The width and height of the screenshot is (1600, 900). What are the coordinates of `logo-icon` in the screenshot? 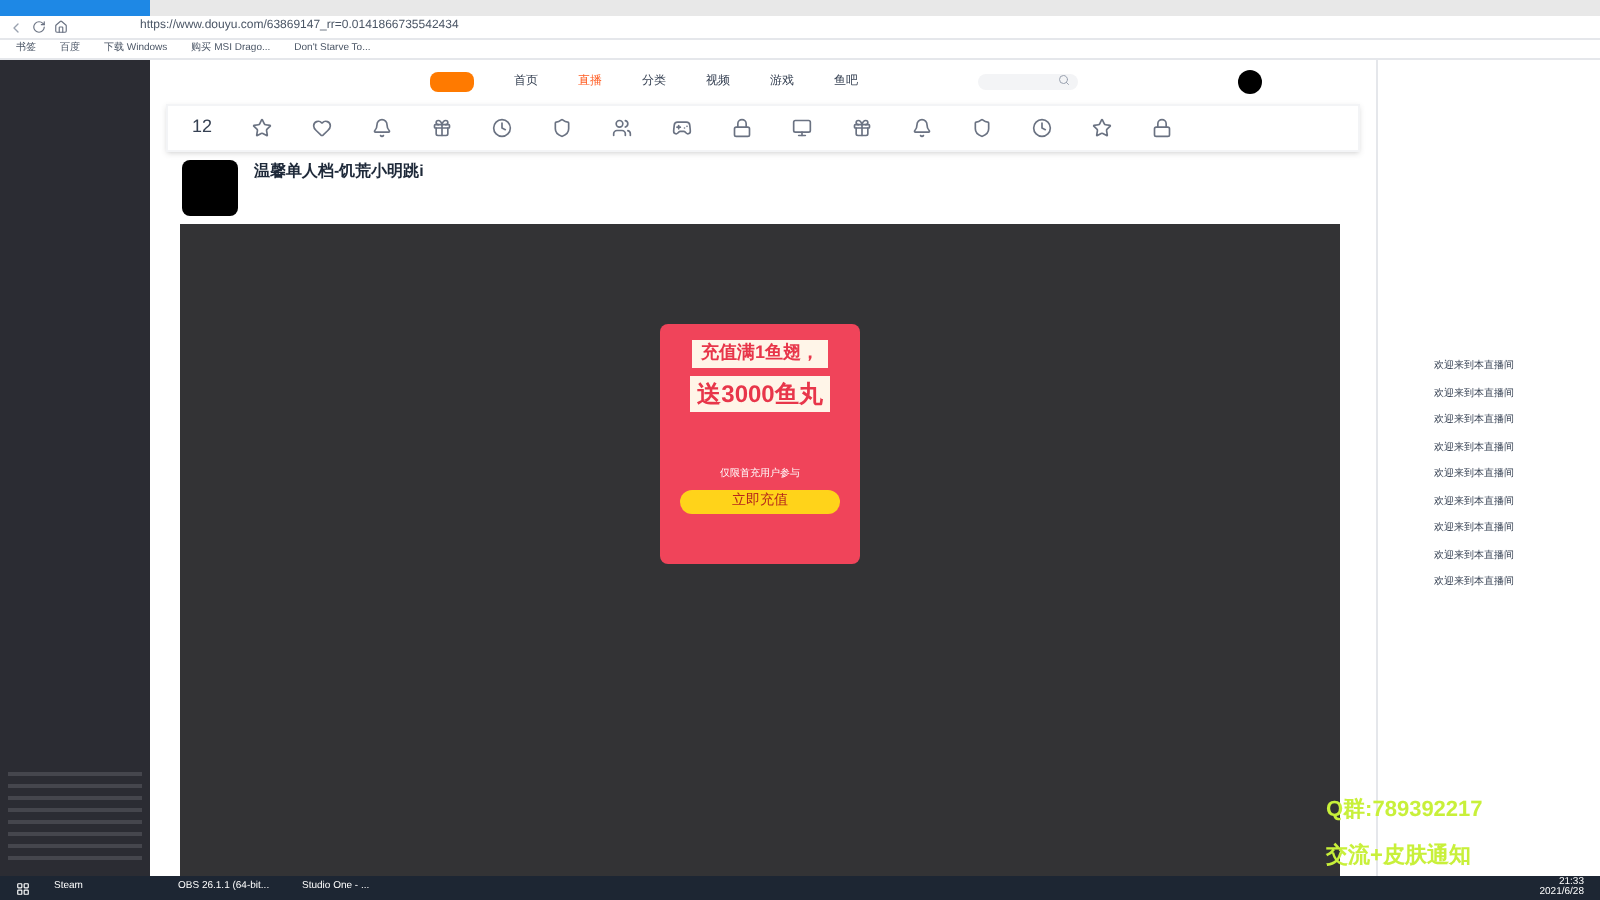 It's located at (452, 82).